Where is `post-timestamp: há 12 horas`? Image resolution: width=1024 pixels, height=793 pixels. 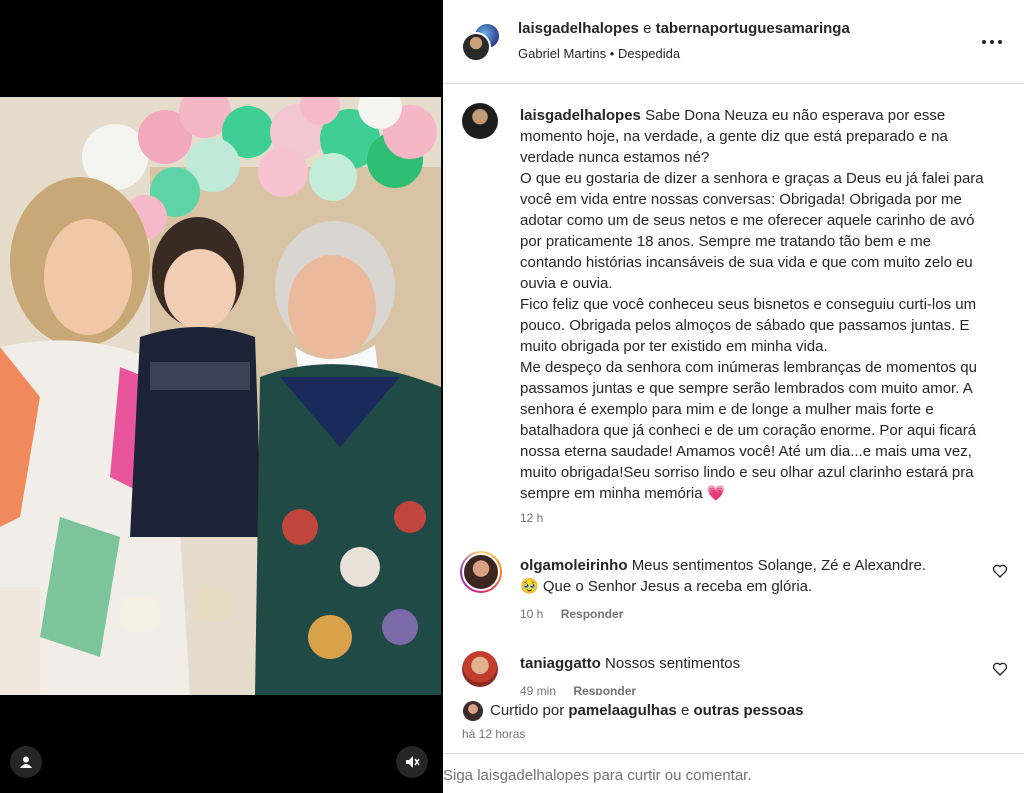
post-timestamp: há 12 horas is located at coordinates (493, 734).